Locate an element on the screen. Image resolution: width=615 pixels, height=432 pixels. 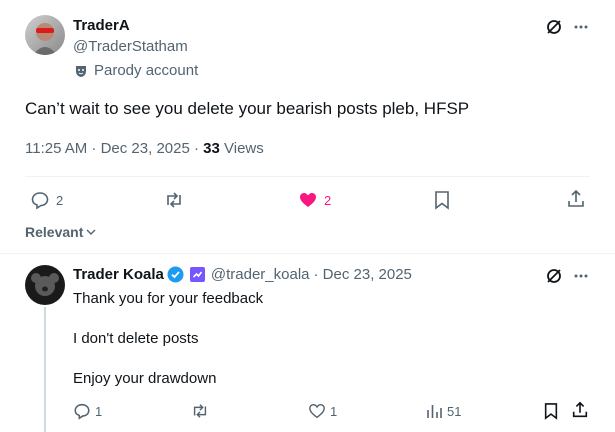
like-count: 2 is located at coordinates (328, 200).